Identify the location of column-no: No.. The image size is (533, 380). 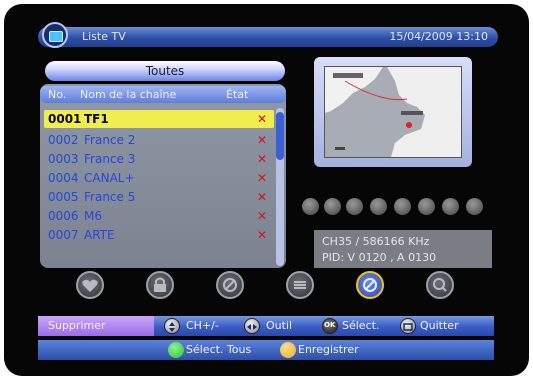
(57, 94).